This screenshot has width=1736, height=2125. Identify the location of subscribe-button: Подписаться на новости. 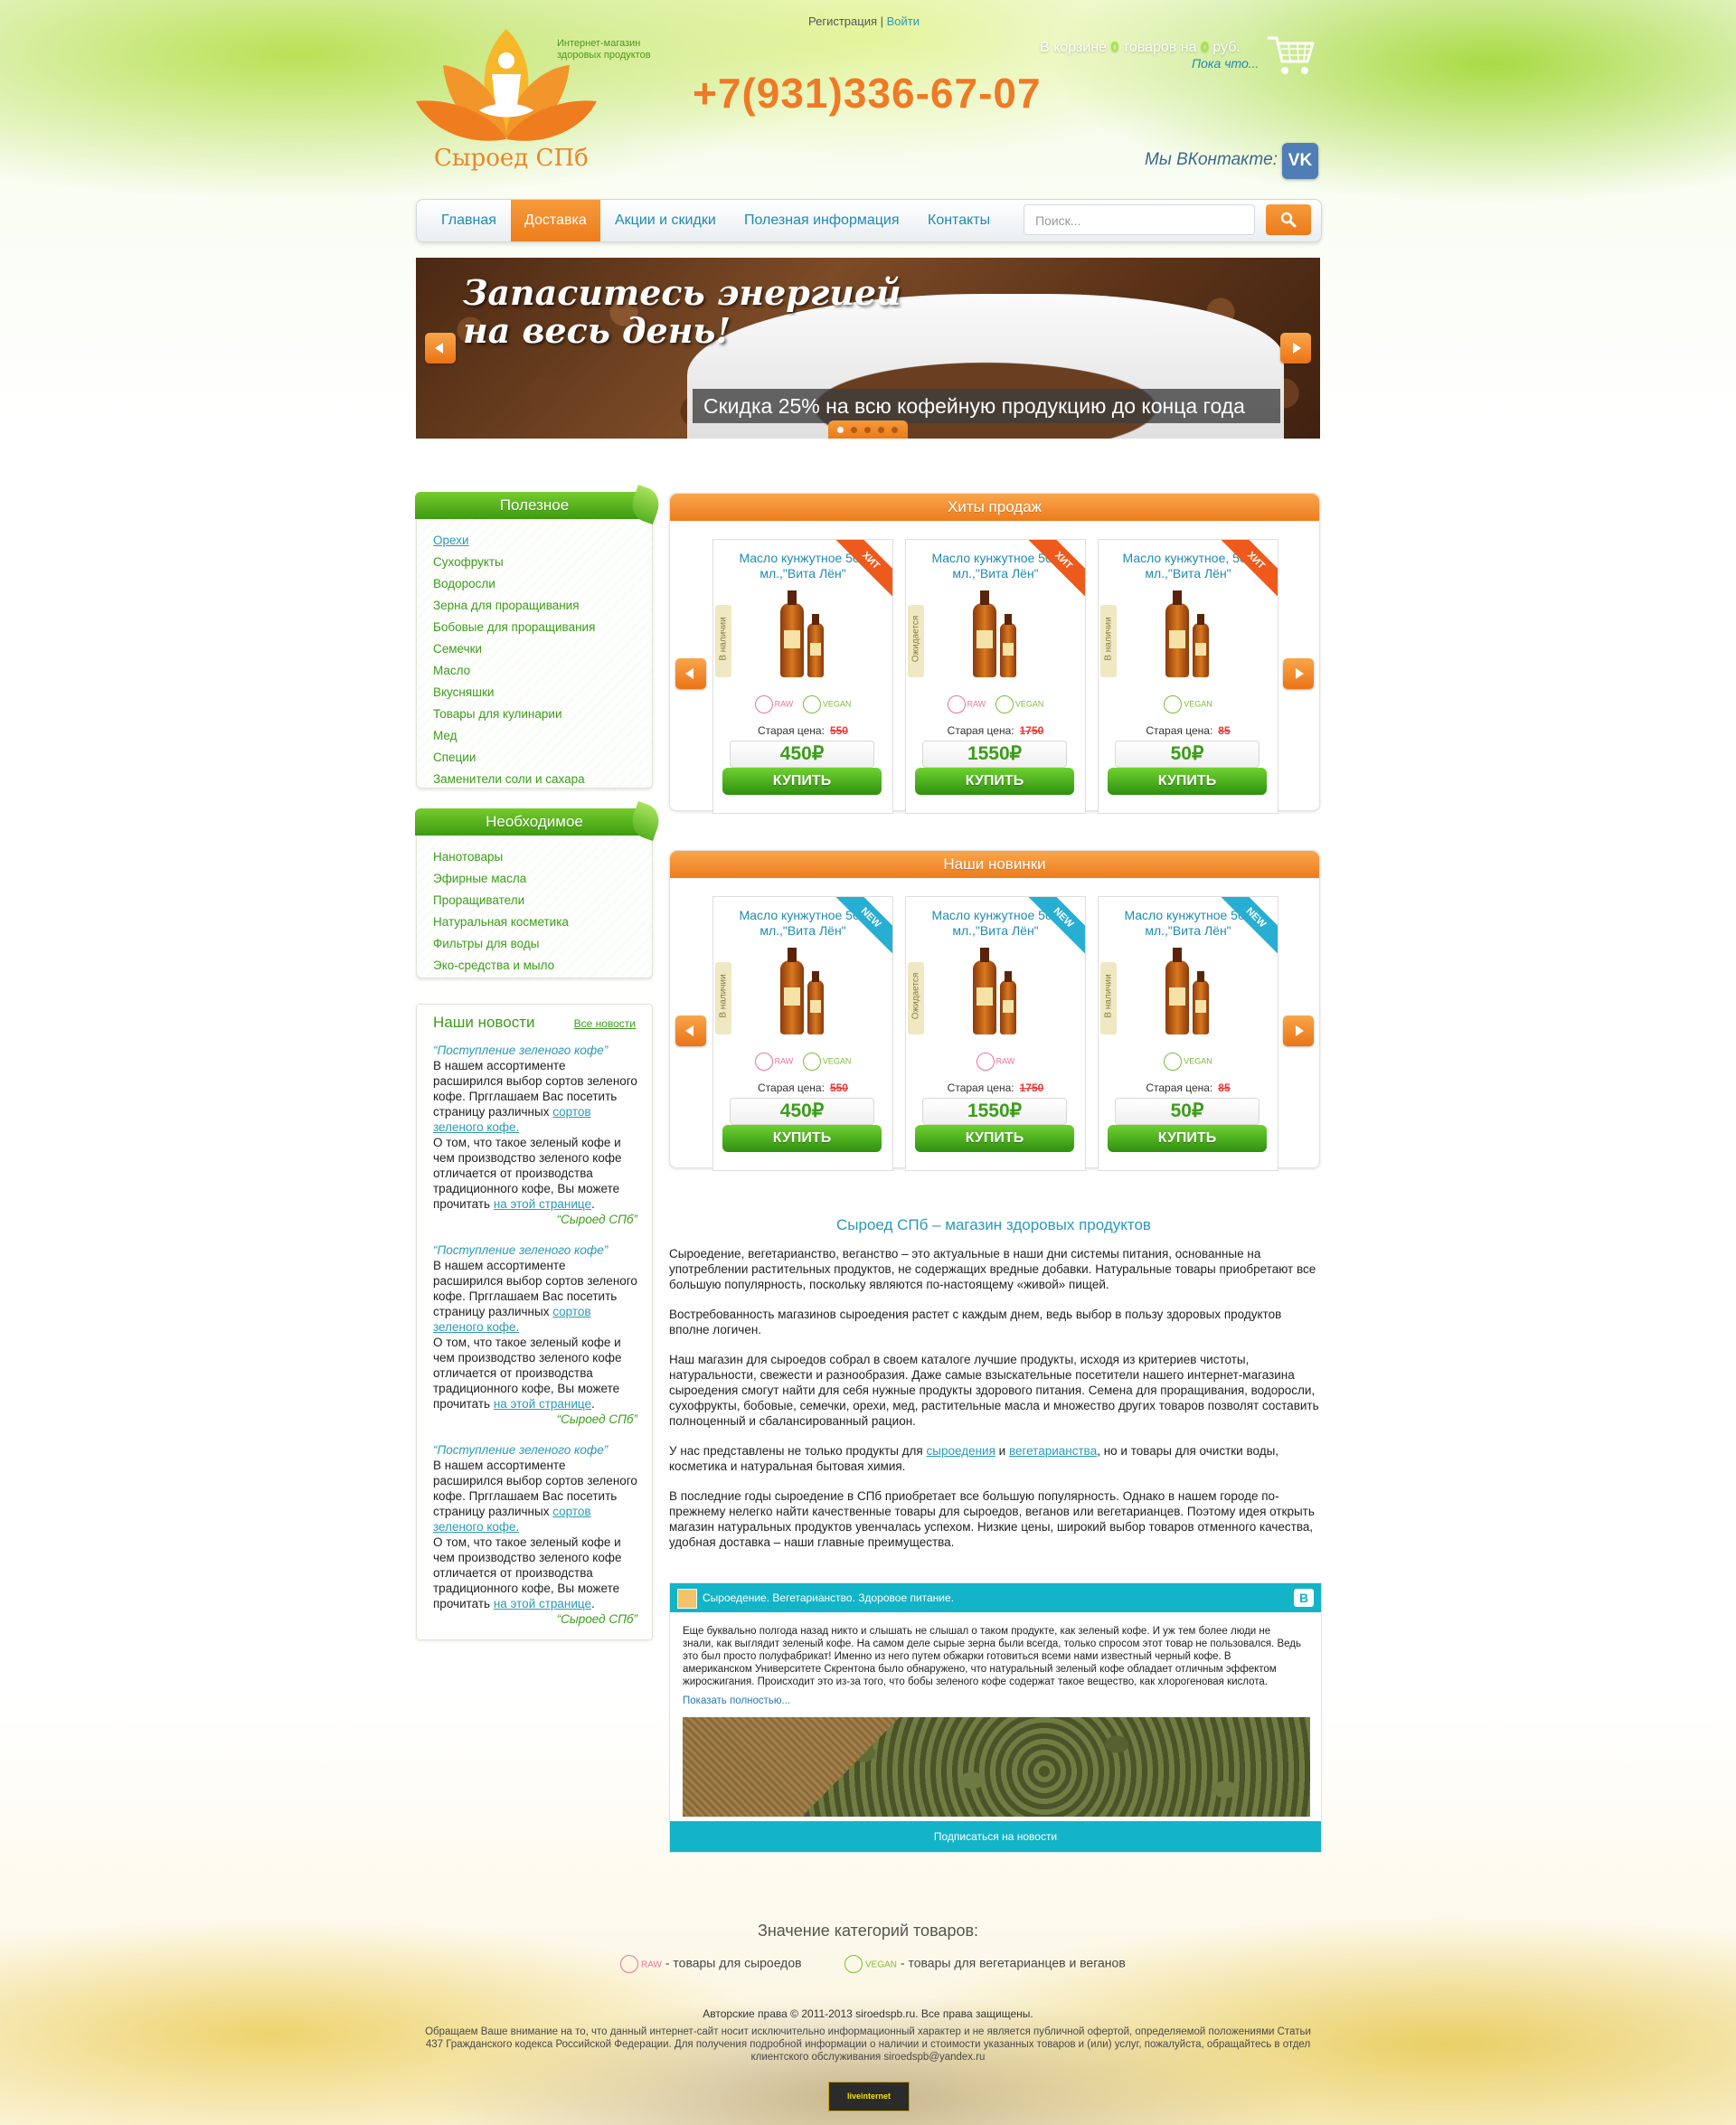
(996, 1836).